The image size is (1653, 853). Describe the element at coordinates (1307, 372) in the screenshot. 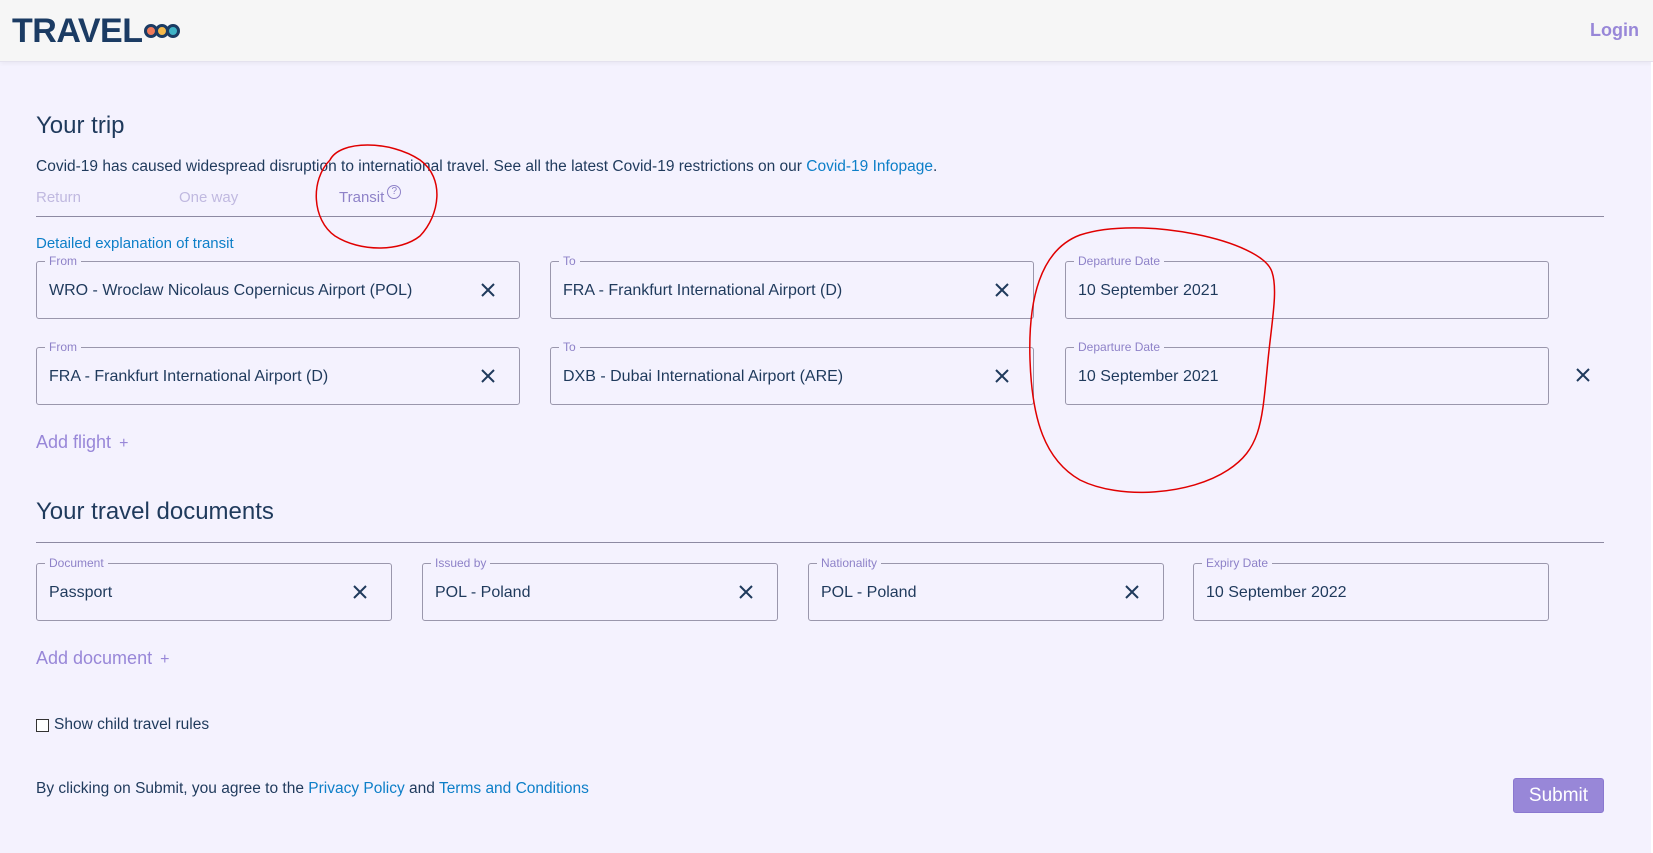

I see `flight-2-date-field: Departure Date 10 September 2021` at that location.